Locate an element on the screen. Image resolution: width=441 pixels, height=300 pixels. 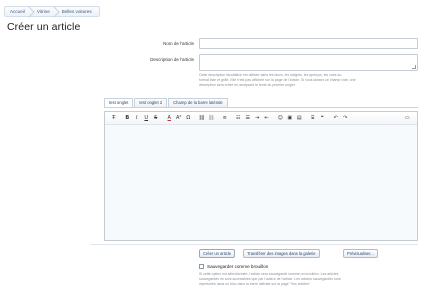
breadcrumb: Accueil Vitrine Belles voitures is located at coordinates (52, 11).